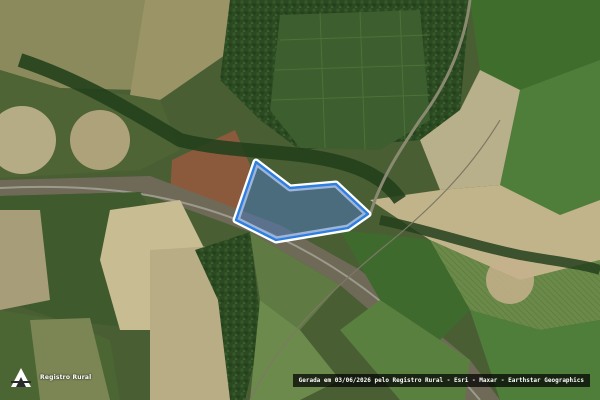 The image size is (600, 400). Describe the element at coordinates (21, 377) in the screenshot. I see `registro-rural-logo-icon` at that location.